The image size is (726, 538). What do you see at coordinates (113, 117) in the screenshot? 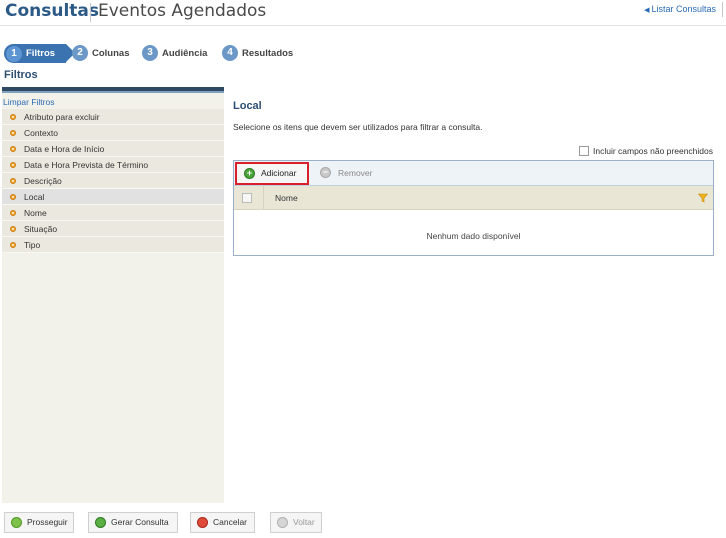
I see `filter-item-atributo: Atributo para excluir` at bounding box center [113, 117].